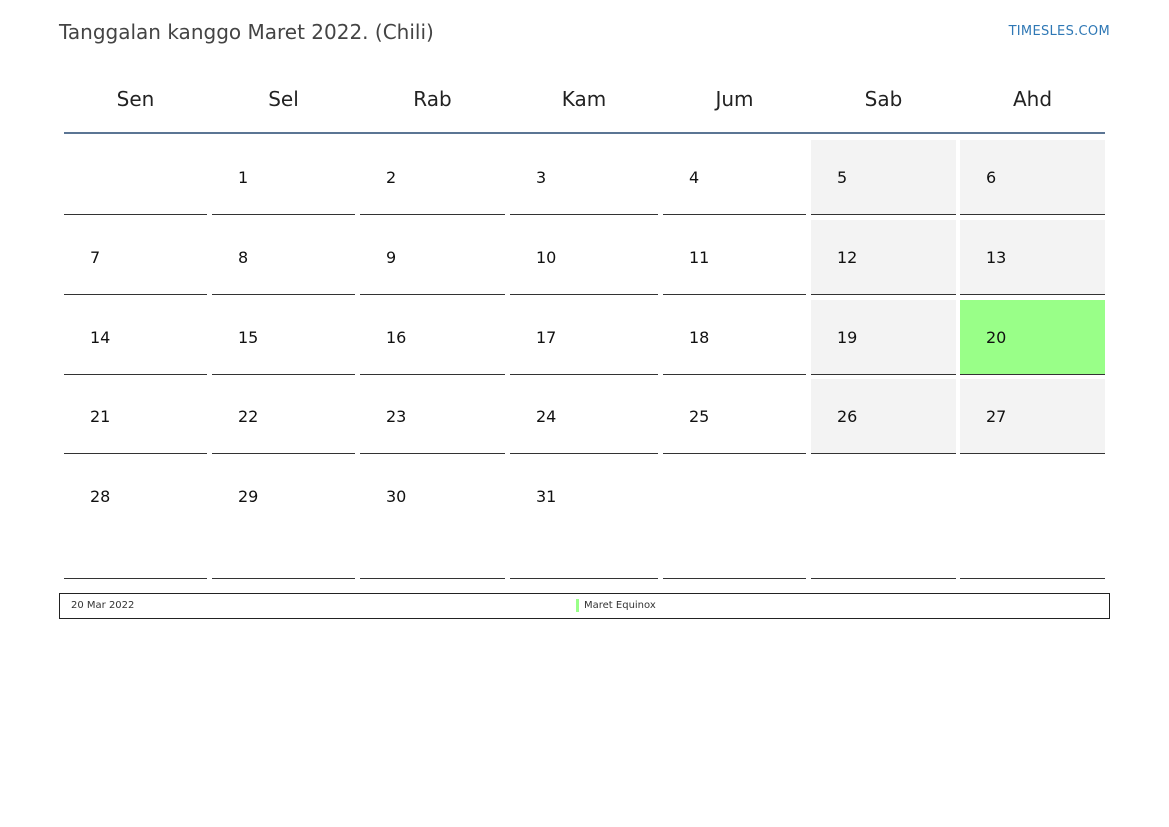  What do you see at coordinates (135, 337) in the screenshot?
I see `day-cell-14: 14` at bounding box center [135, 337].